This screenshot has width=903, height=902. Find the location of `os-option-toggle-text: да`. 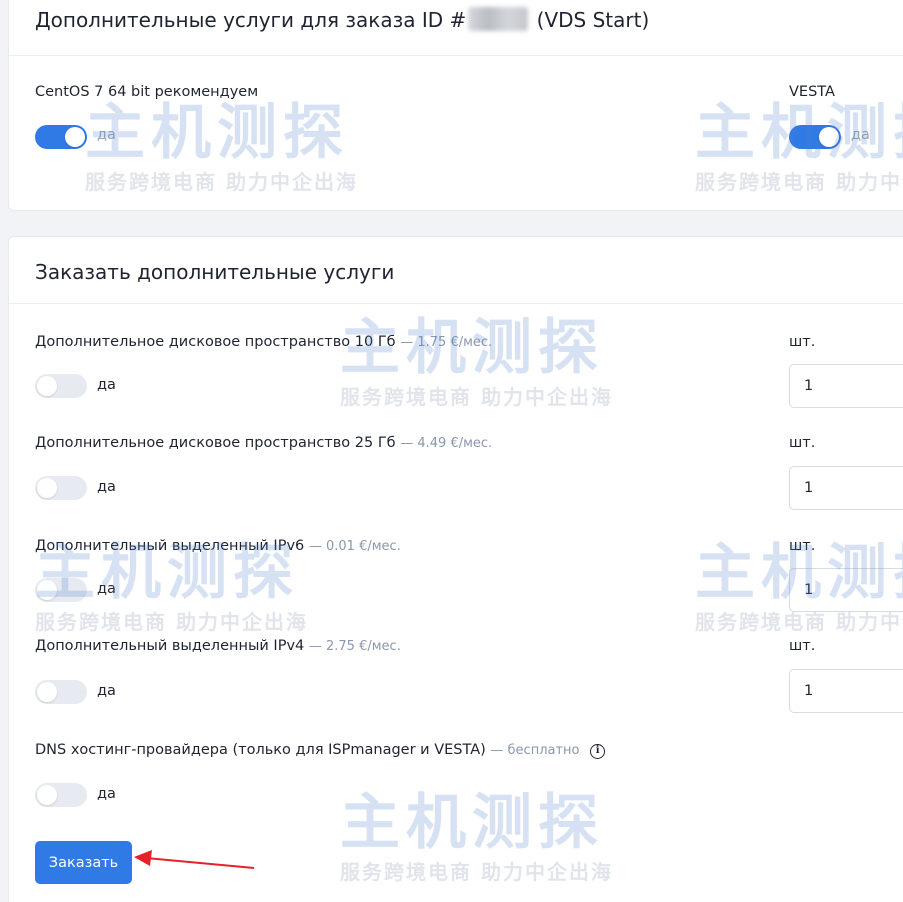

os-option-toggle-text: да is located at coordinates (106, 135).